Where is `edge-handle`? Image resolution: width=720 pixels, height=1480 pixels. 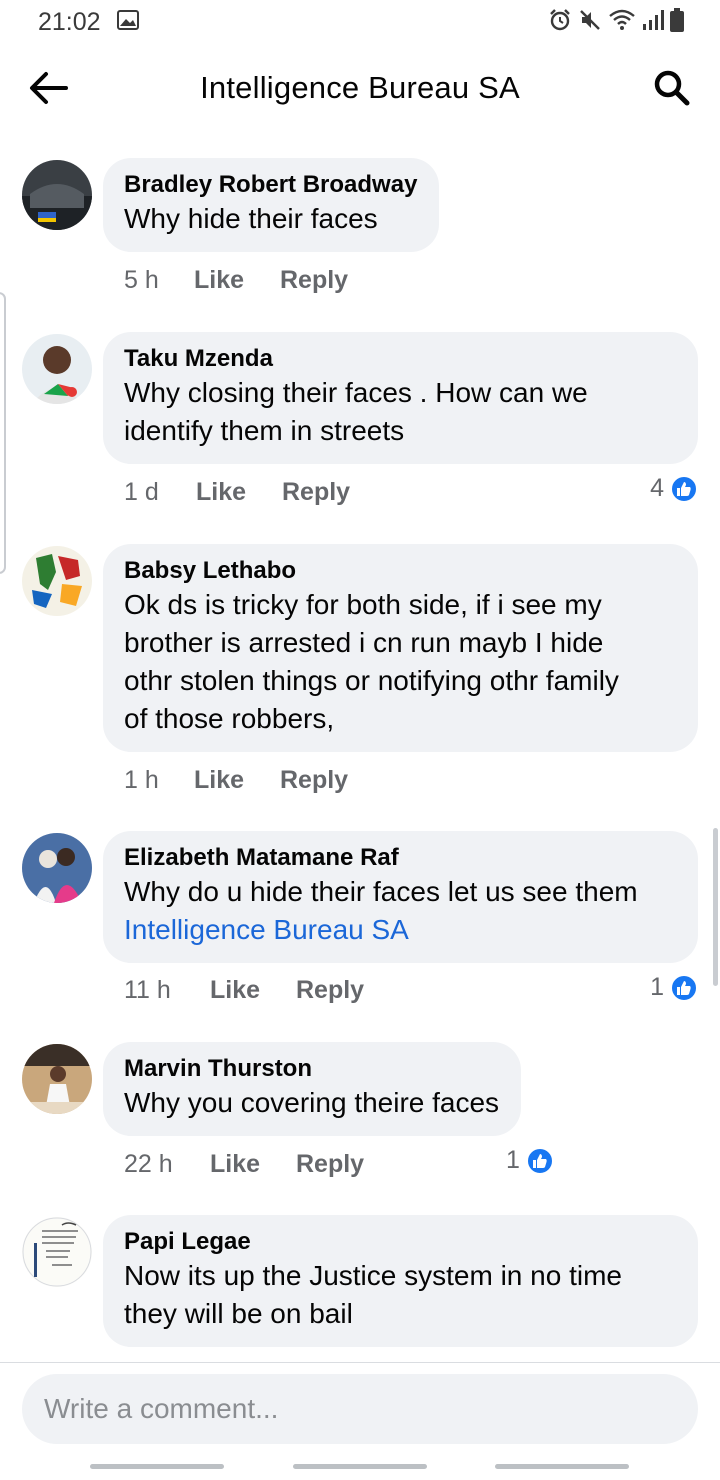
edge-handle is located at coordinates (3, 433).